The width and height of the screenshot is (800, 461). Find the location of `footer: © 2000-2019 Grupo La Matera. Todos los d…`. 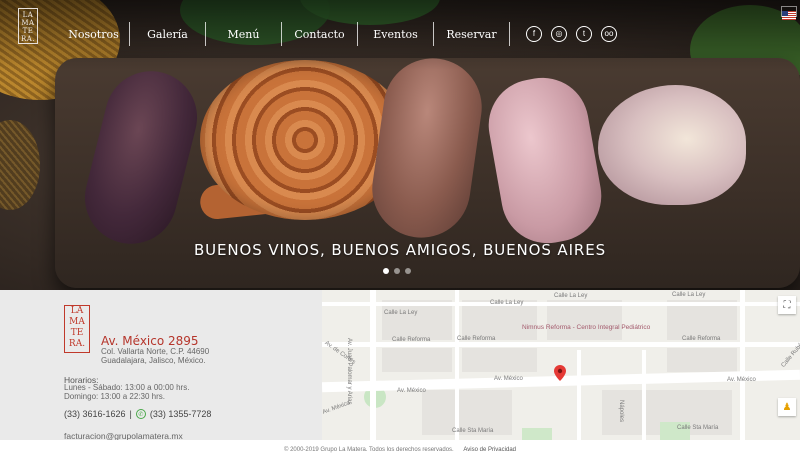

footer: © 2000-2019 Grupo La Matera. Todos los d… is located at coordinates (400, 450).